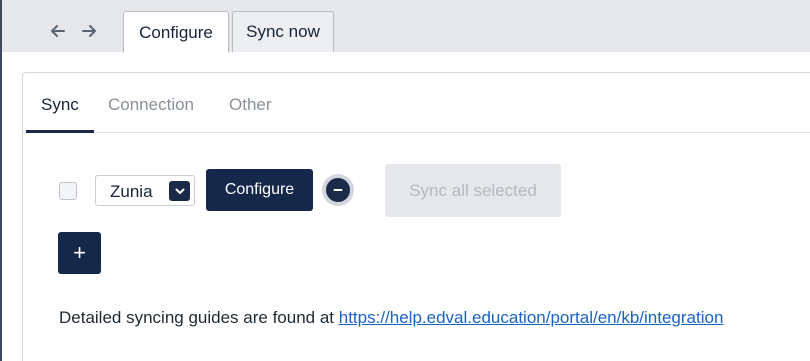 The image size is (810, 361). I want to click on minus-circle-icon, so click(338, 190).